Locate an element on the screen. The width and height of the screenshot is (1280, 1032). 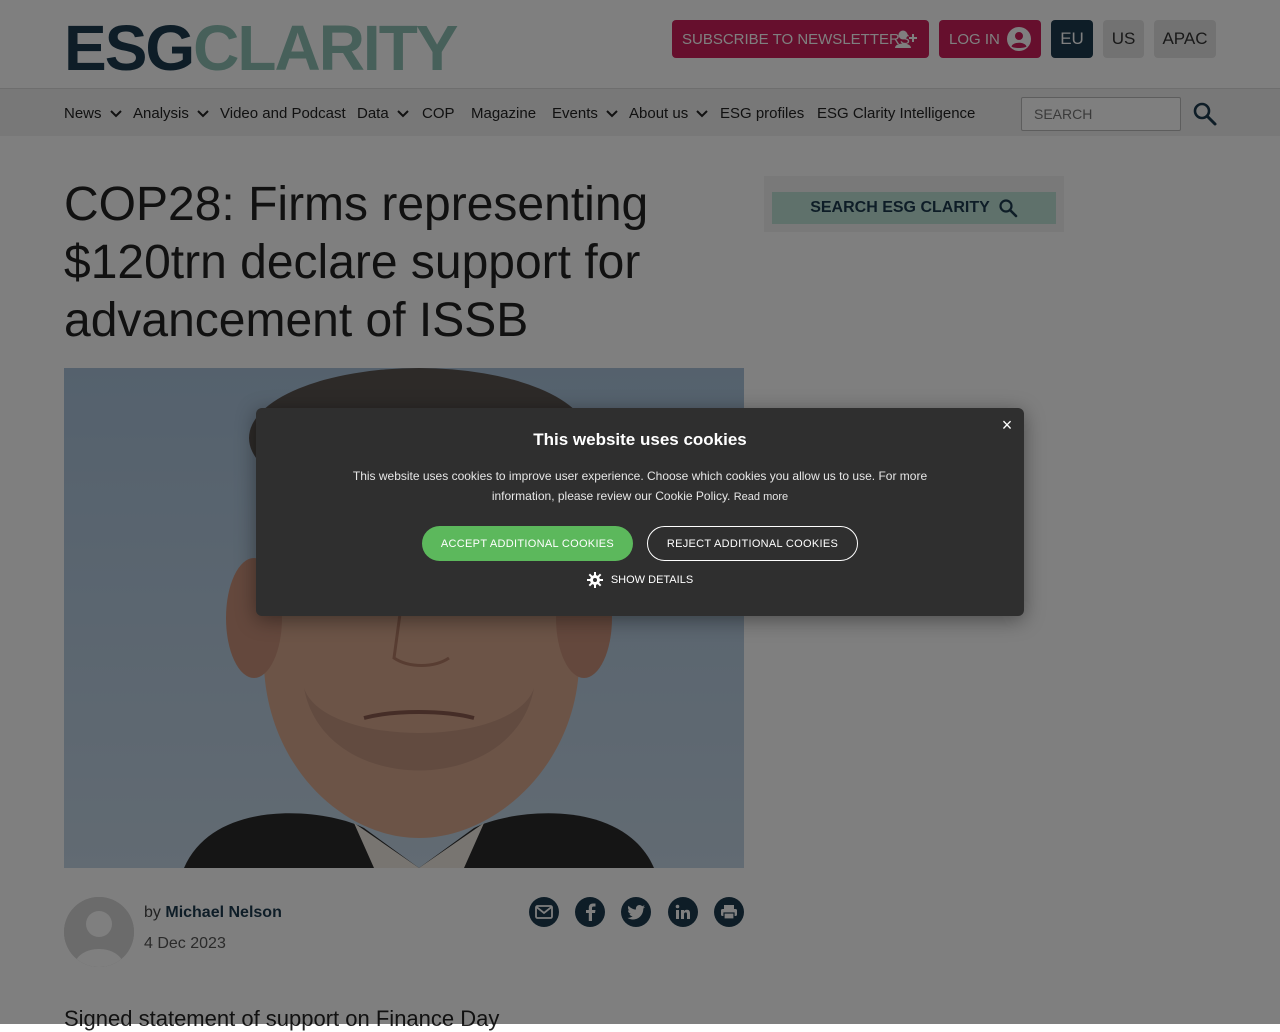
show-details-toggle: SHOW DETAILS is located at coordinates (640, 580).